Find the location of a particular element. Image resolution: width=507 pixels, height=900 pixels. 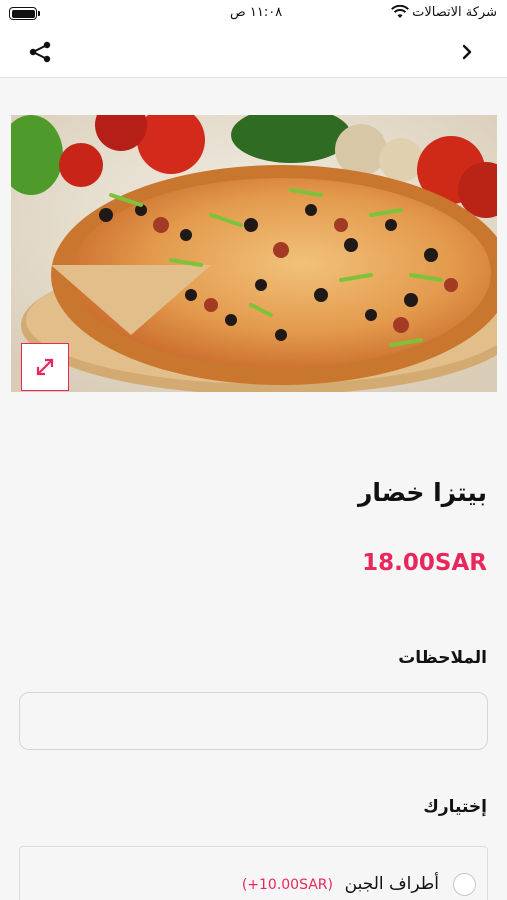

carrier-name: شركة الاتصالات is located at coordinates (454, 12).